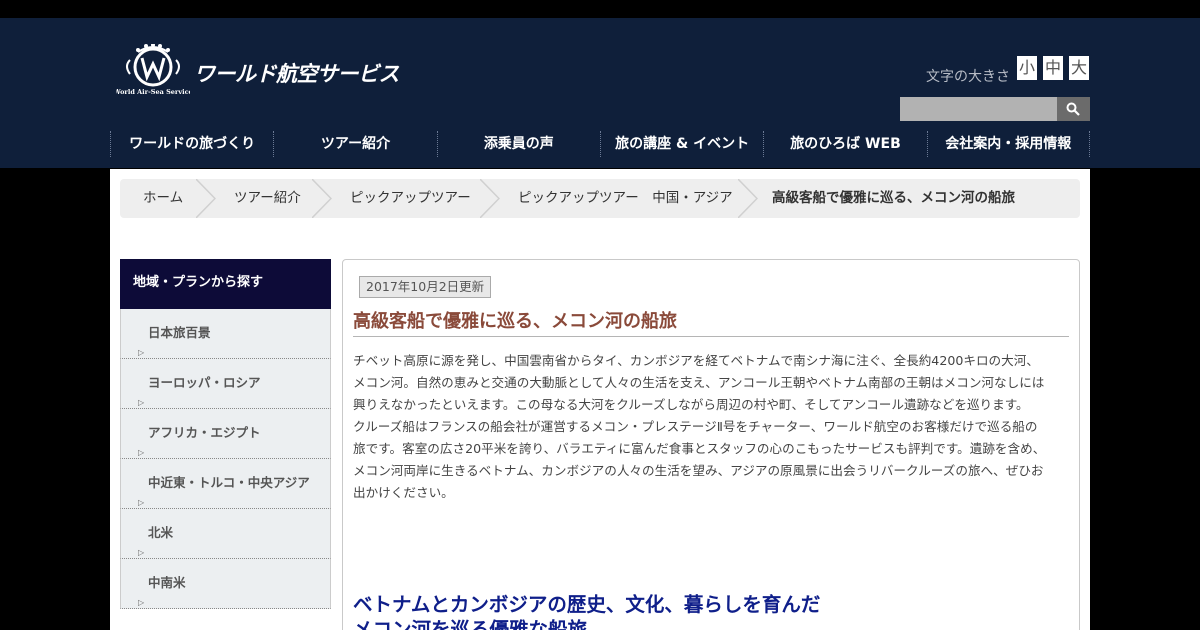  Describe the element at coordinates (968, 77) in the screenshot. I see `font-size-label: 文字の大きさ` at that location.